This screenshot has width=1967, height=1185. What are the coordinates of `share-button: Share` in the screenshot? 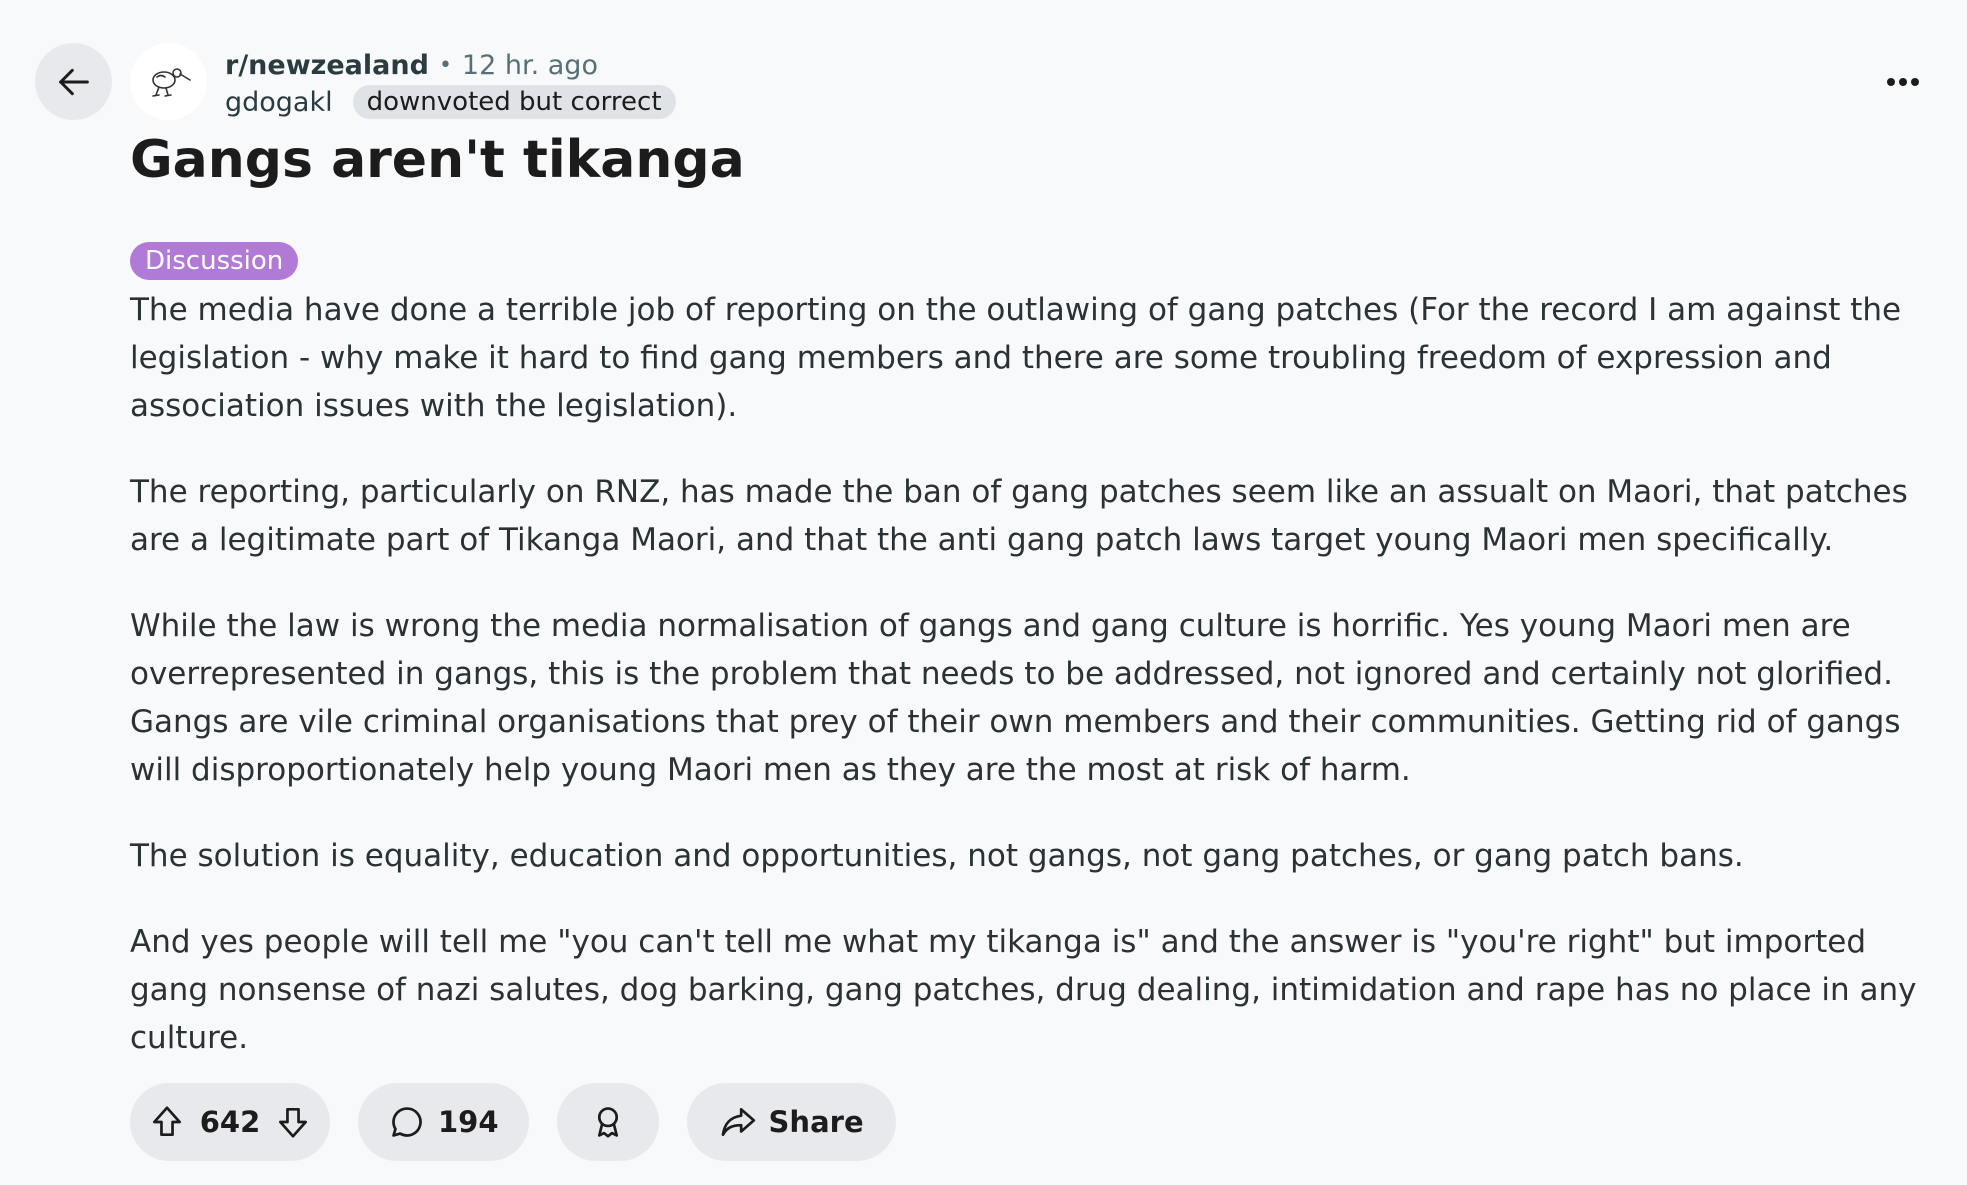 It's located at (791, 1122).